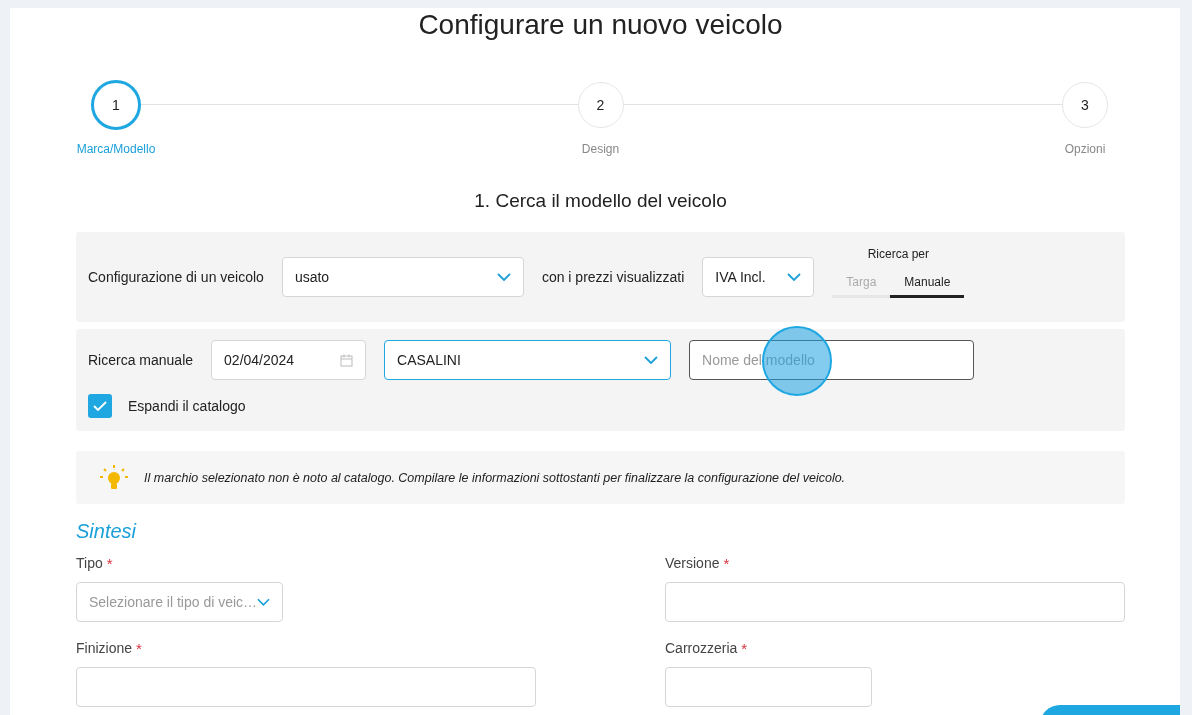 The height and width of the screenshot is (715, 1192). Describe the element at coordinates (758, 277) in the screenshot. I see `vat-select: IVA Incl.` at that location.